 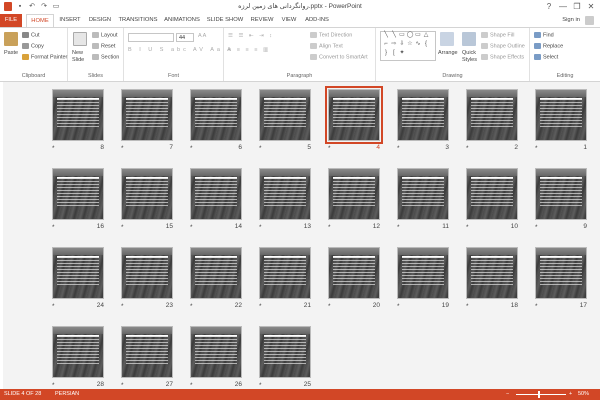 I want to click on new-slide-label-2: Slide, so click(x=78, y=60).